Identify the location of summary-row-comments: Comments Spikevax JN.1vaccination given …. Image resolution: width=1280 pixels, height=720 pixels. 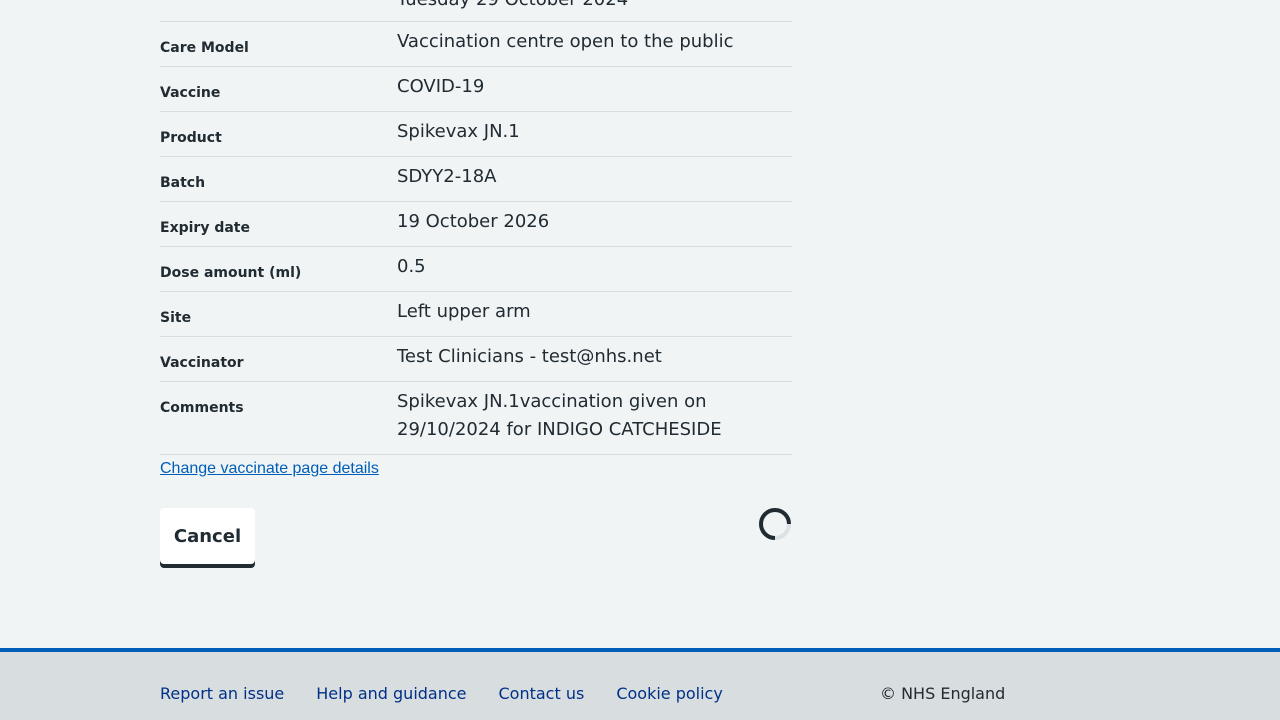
(476, 418).